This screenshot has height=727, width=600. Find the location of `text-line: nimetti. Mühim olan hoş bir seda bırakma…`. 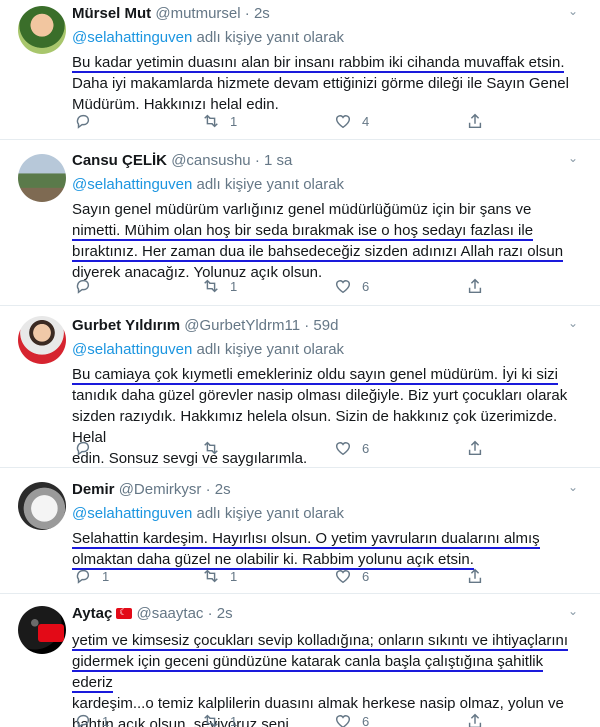

text-line: nimetti. Mühim olan hoş bir seda bırakma… is located at coordinates (303, 231).